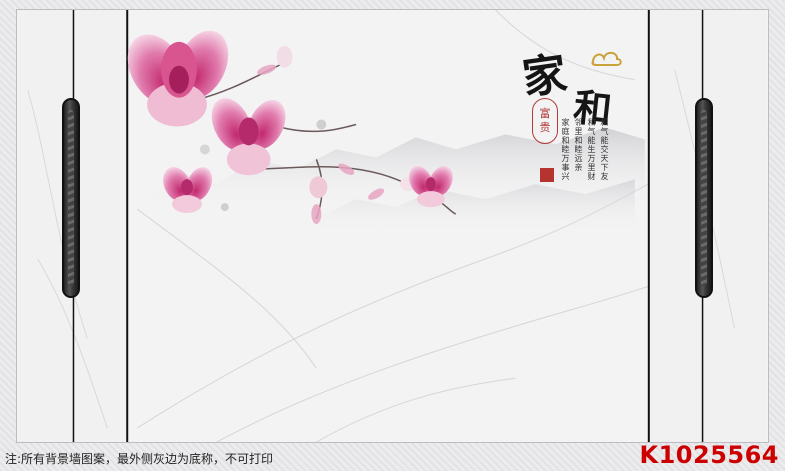 Image resolution: width=785 pixels, height=471 pixels. I want to click on poem-column: 家庭和睦万事兴, so click(565, 149).